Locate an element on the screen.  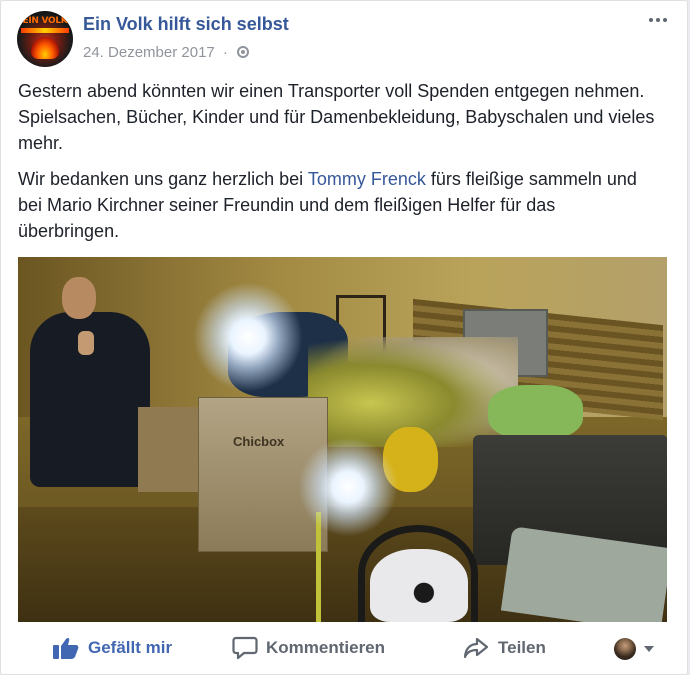
avatar-flame-icon is located at coordinates (45, 48).